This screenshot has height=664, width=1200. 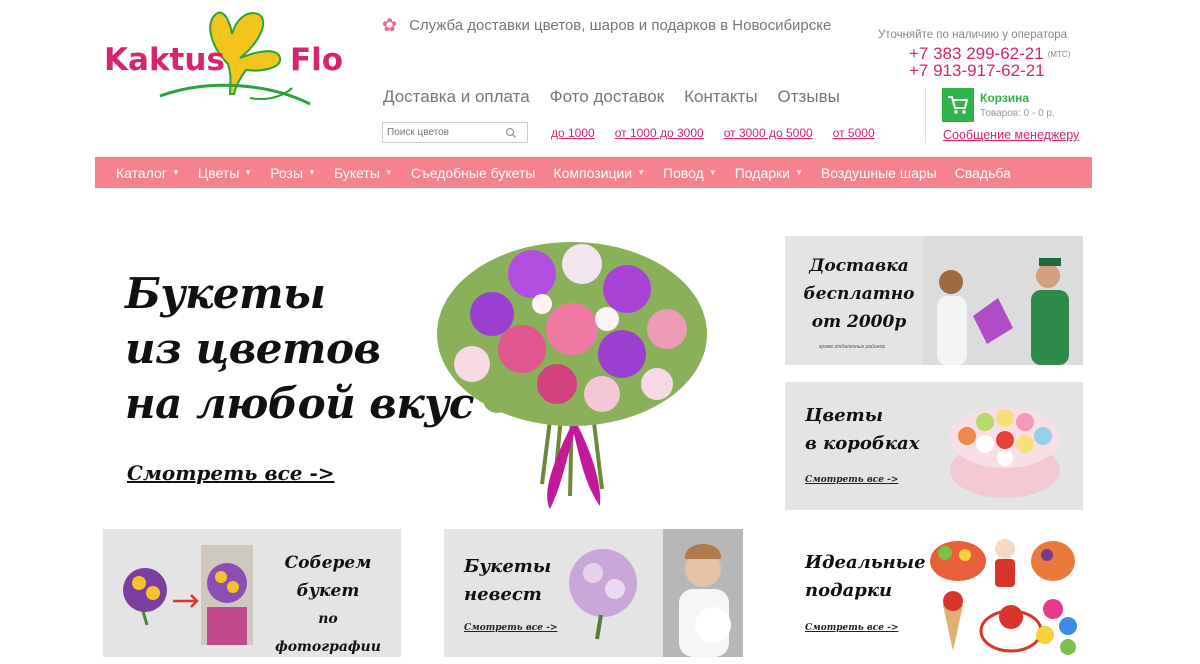 I want to click on banner-delivery-line-2: бесплатно, so click(x=859, y=294).